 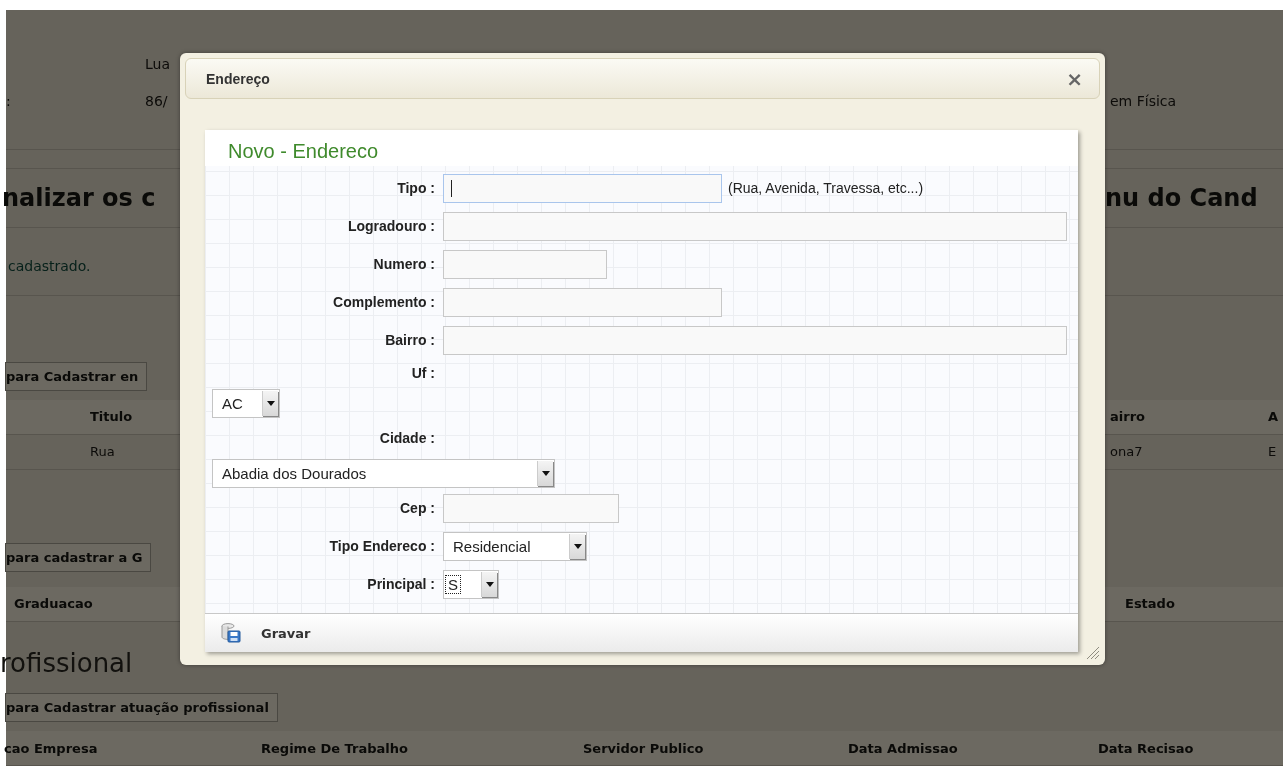 What do you see at coordinates (903, 748) in the screenshot?
I see `column-header: Data Admissao` at bounding box center [903, 748].